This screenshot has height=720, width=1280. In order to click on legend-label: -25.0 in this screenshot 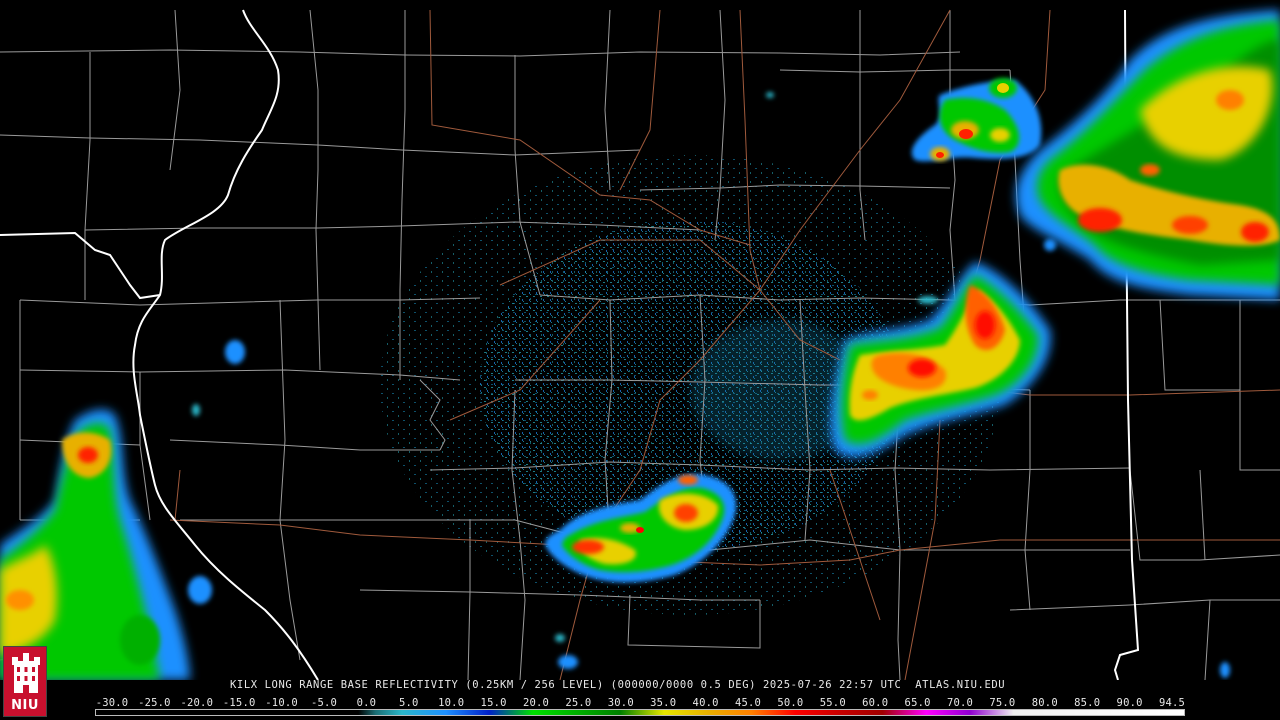, I will do `click(154, 703)`.